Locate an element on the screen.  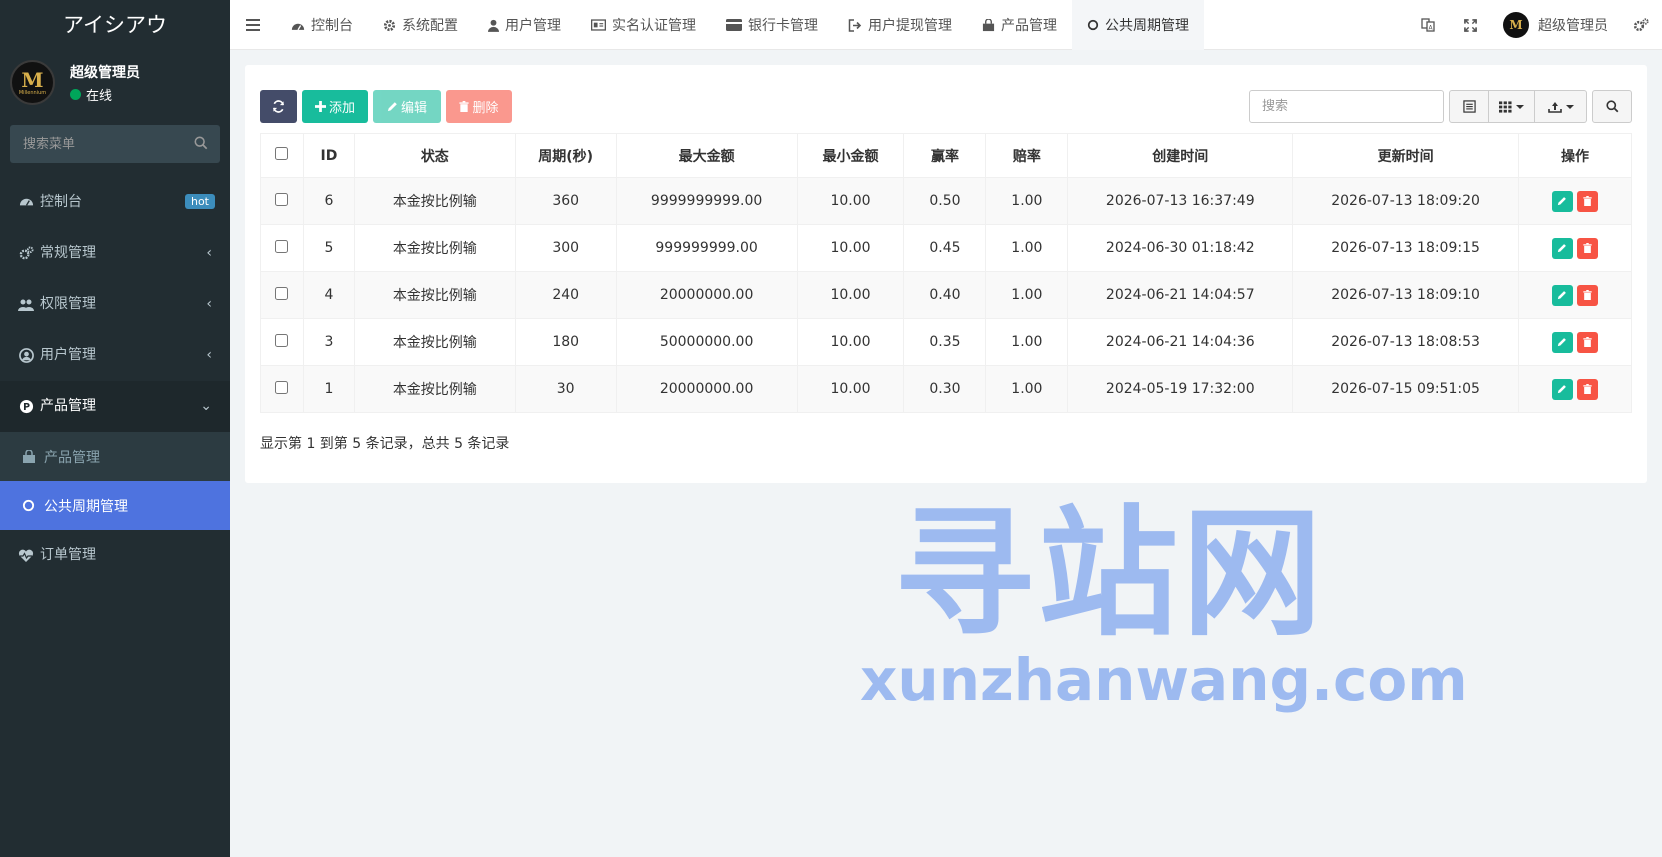
sidebar-item-users: 用户管理 ‹ is located at coordinates (115, 355).